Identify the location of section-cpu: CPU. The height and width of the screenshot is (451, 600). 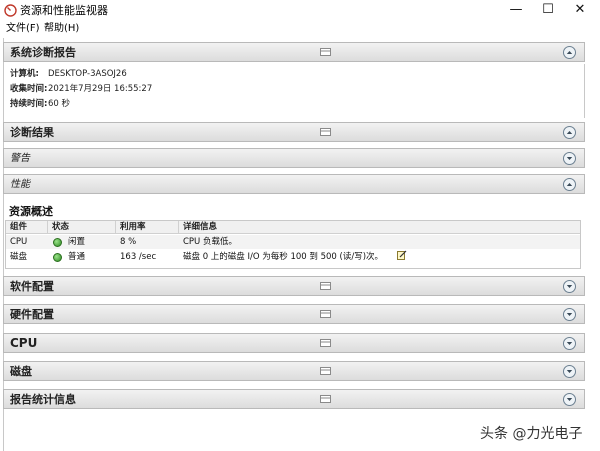
(294, 343).